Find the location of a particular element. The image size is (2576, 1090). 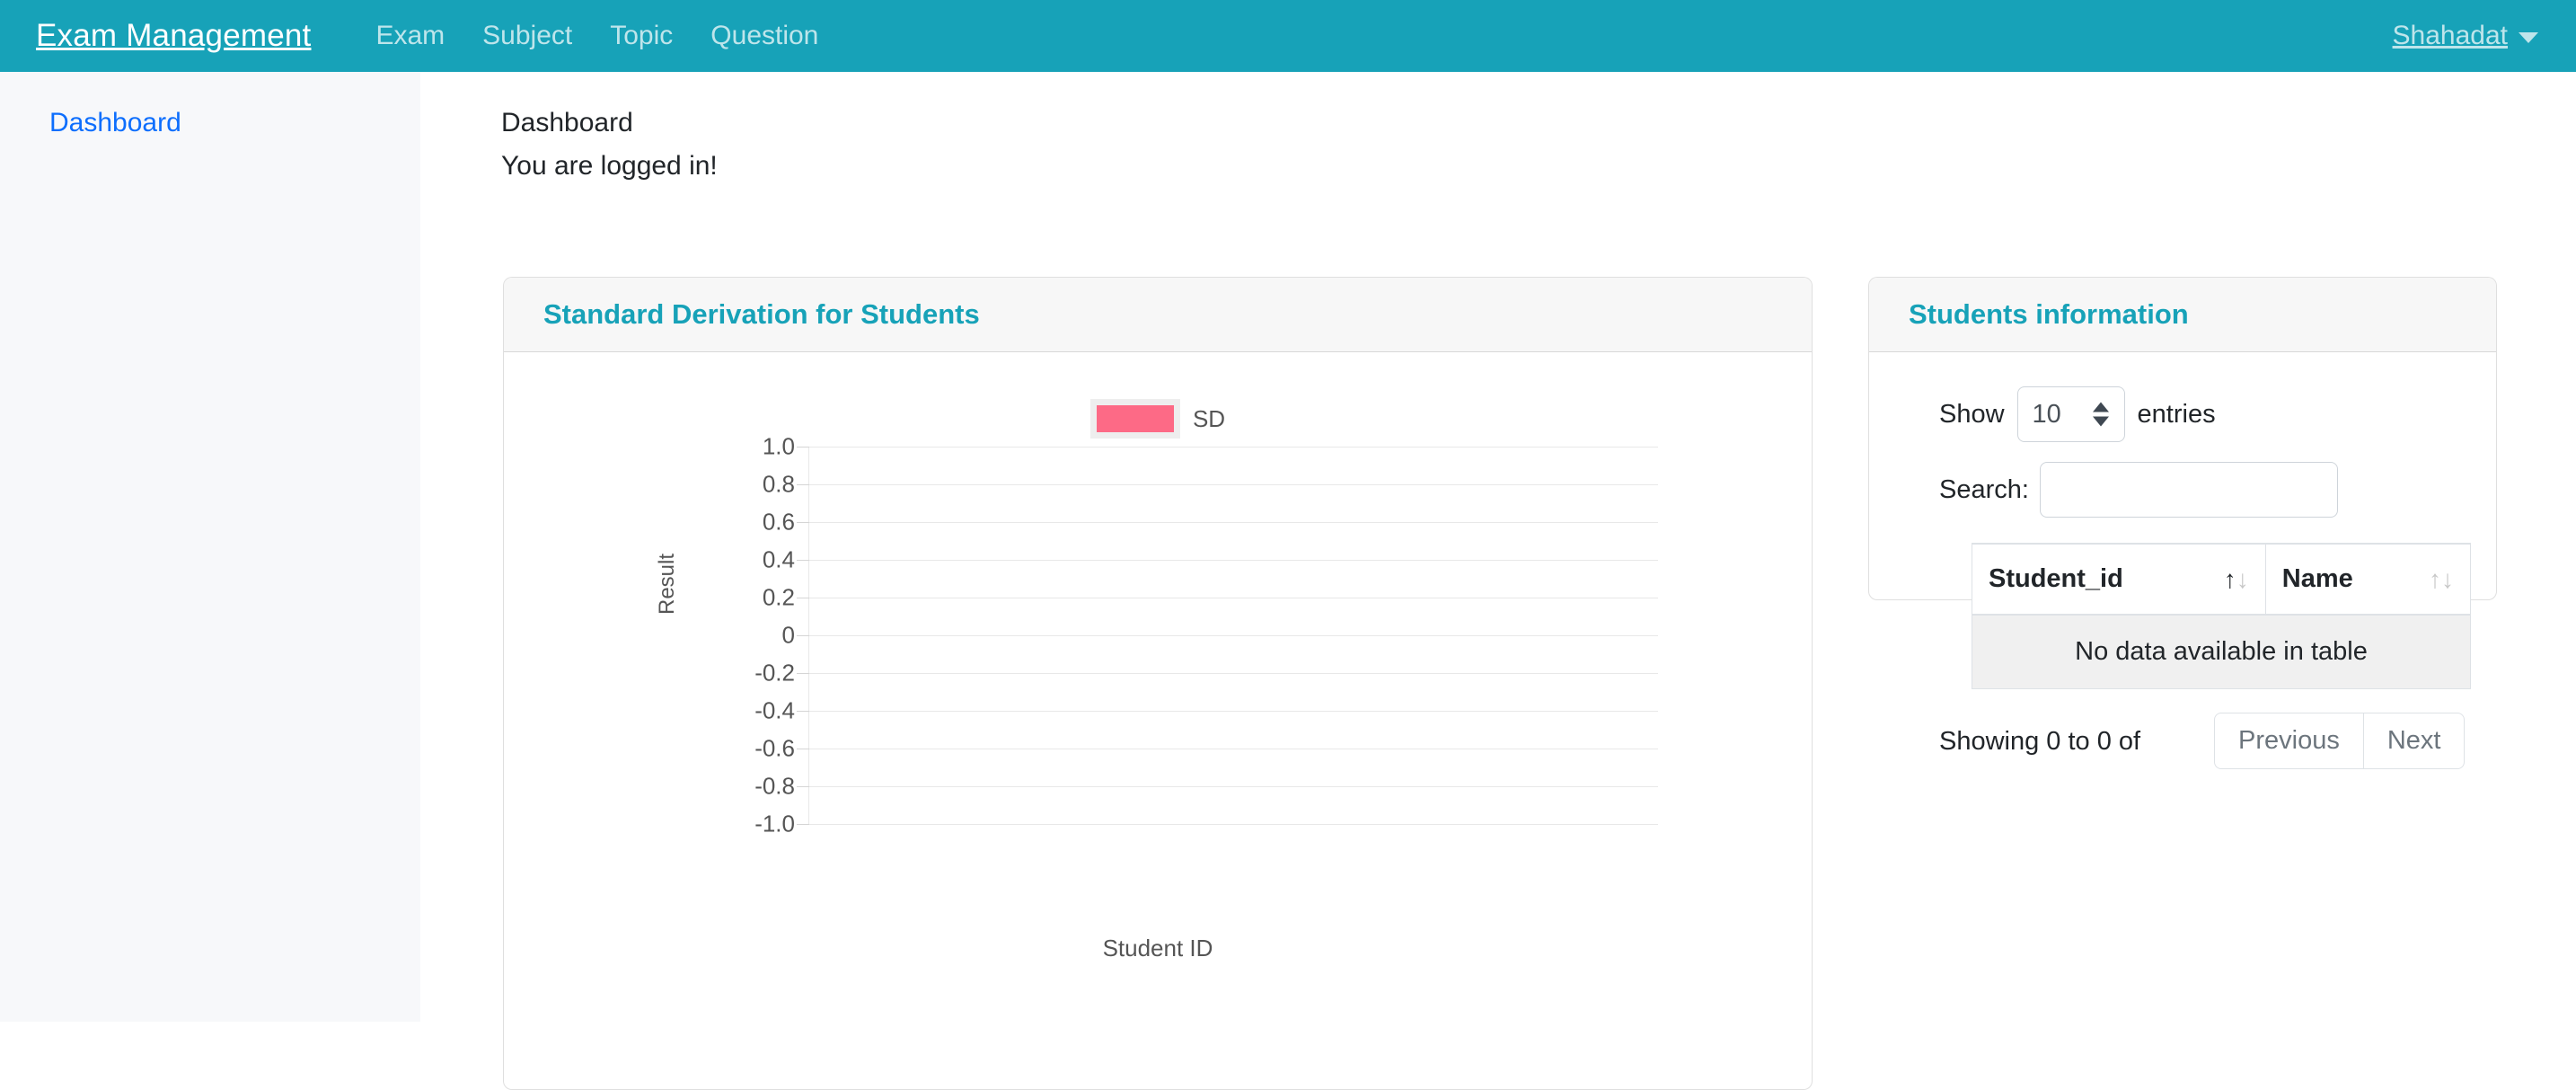

datatable-length-control: Show 102550100 entries is located at coordinates (2198, 414).